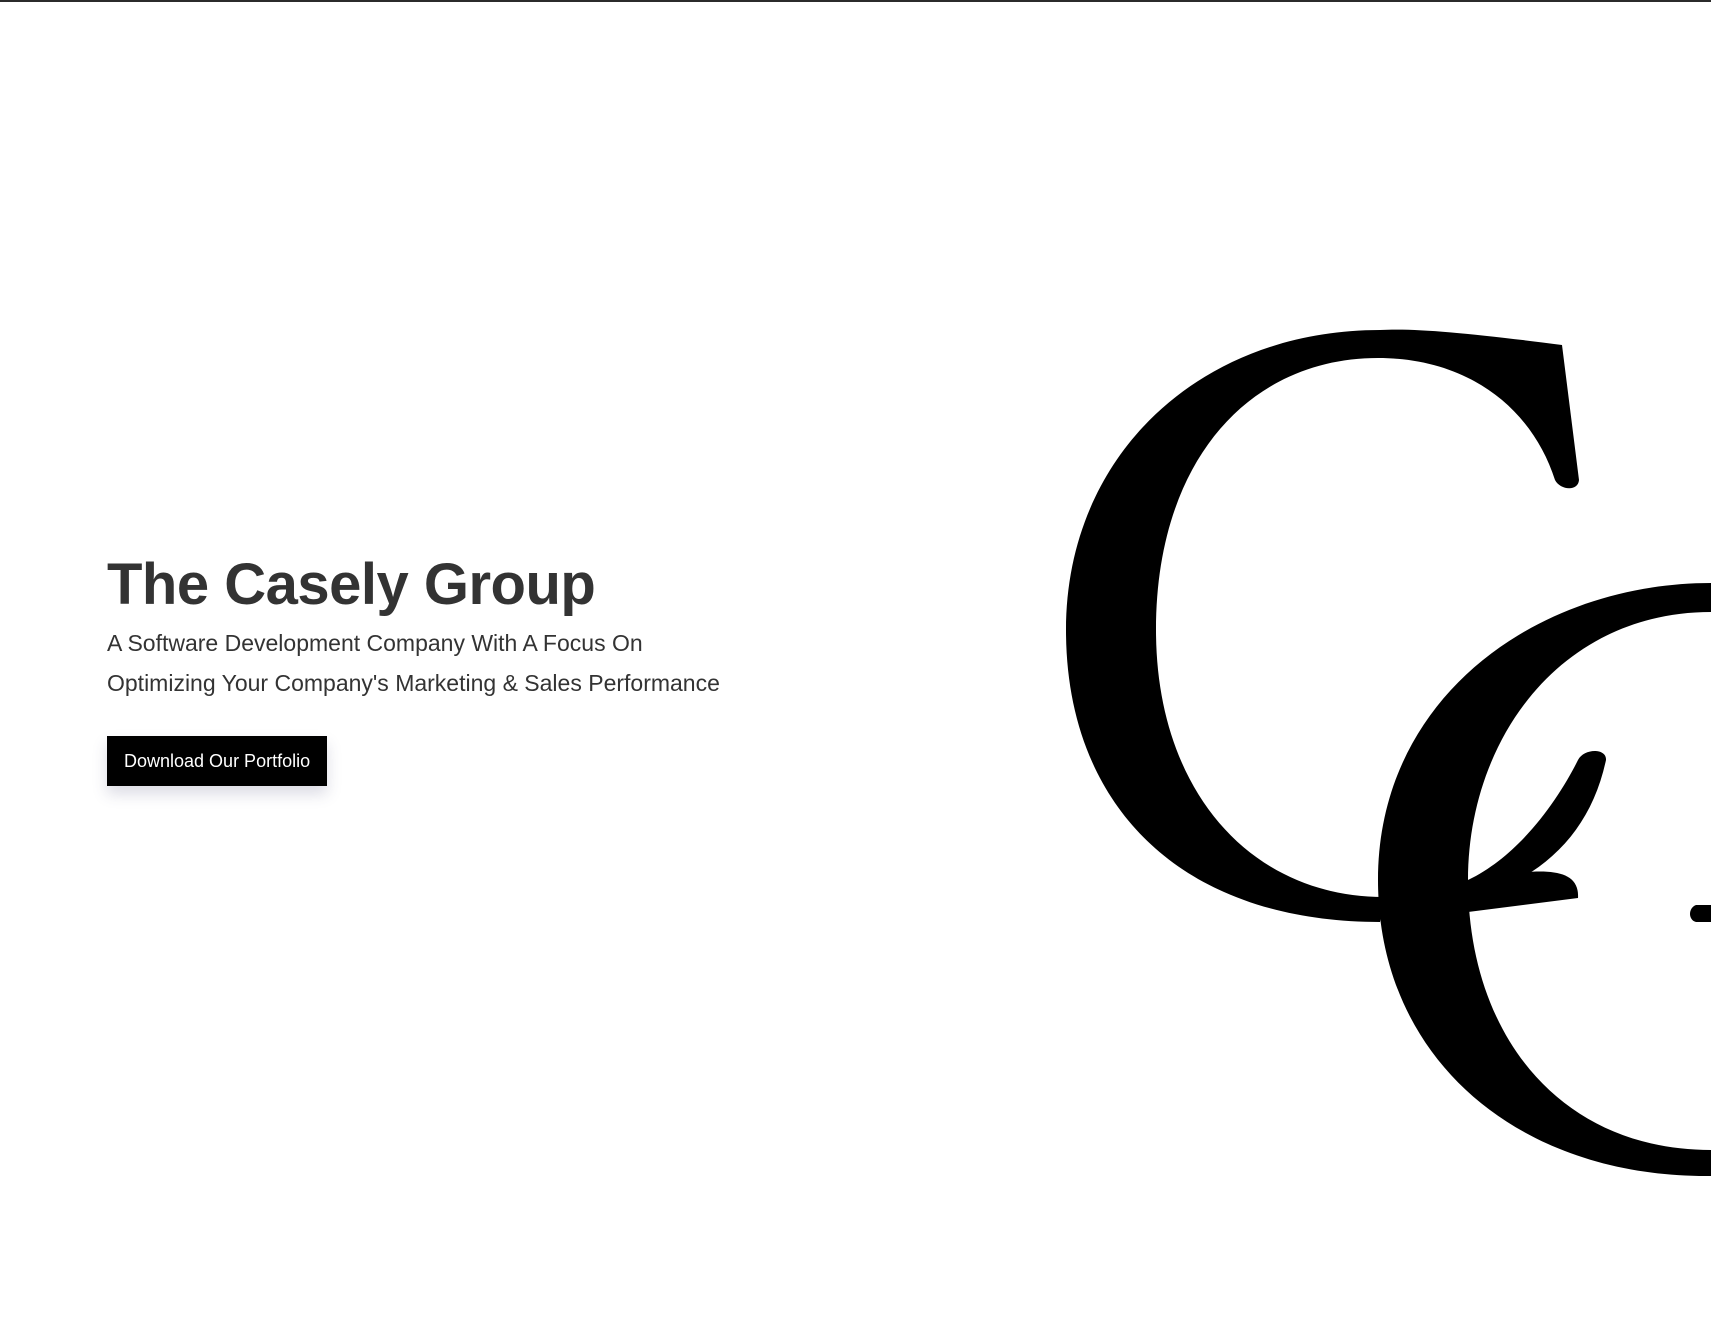  I want to click on logo-edge-mark, so click(1700, 913).